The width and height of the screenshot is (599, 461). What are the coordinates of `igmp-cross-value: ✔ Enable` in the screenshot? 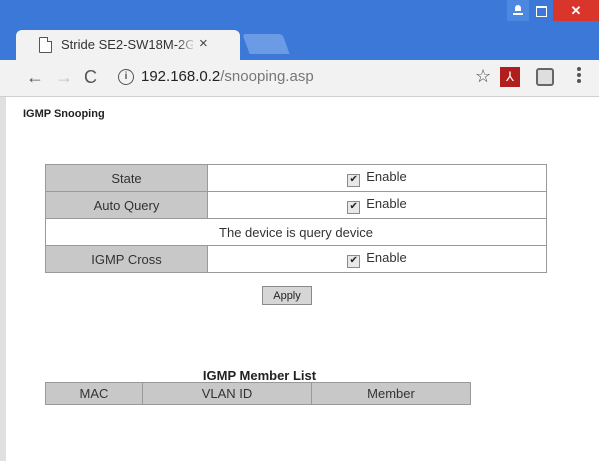 It's located at (377, 259).